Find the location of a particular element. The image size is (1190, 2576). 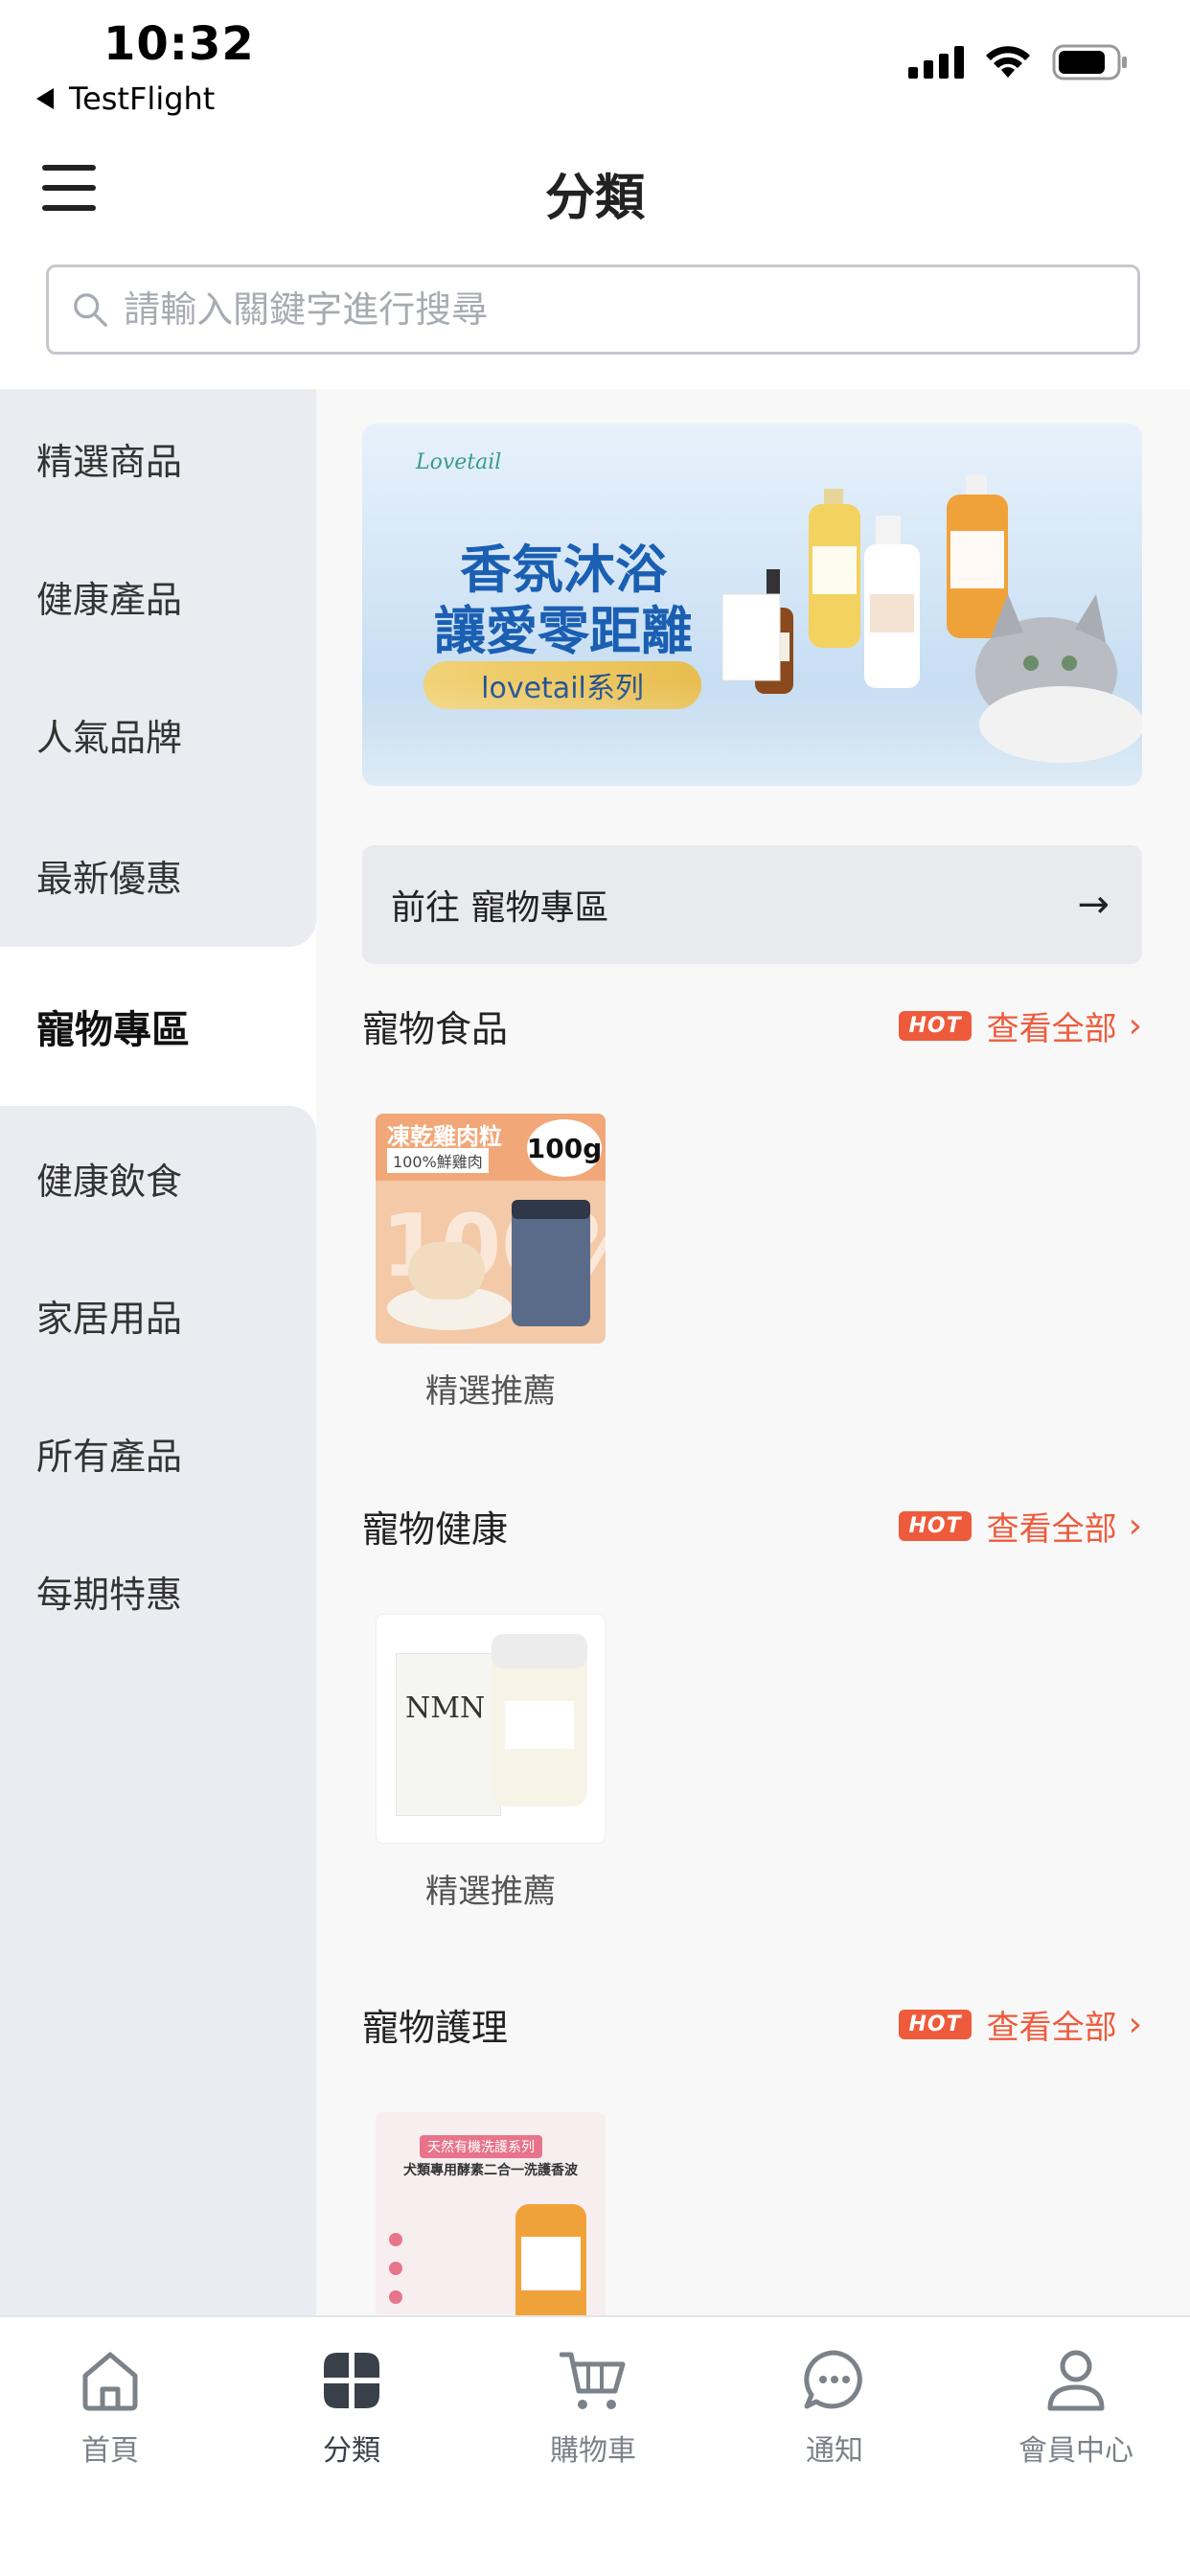

sidebar-item-label: 寵物專區 is located at coordinates (113, 1030).